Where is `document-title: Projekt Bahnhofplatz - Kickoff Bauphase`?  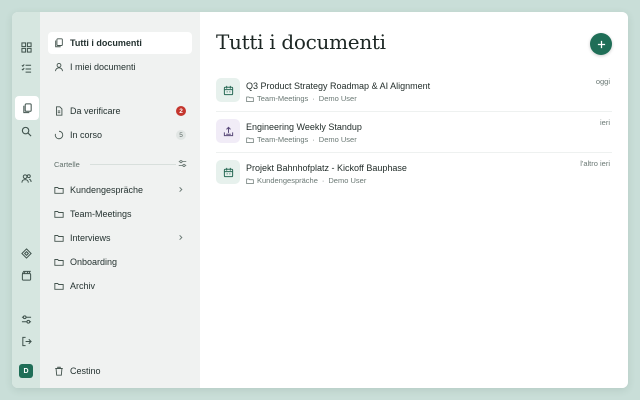 document-title: Projekt Bahnhofplatz - Kickoff Bauphase is located at coordinates (326, 168).